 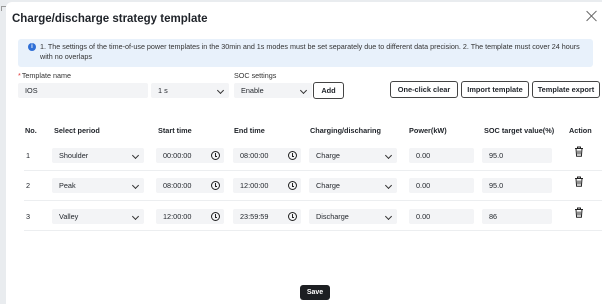 What do you see at coordinates (69, 216) in the screenshot?
I see `period-value: Valley` at bounding box center [69, 216].